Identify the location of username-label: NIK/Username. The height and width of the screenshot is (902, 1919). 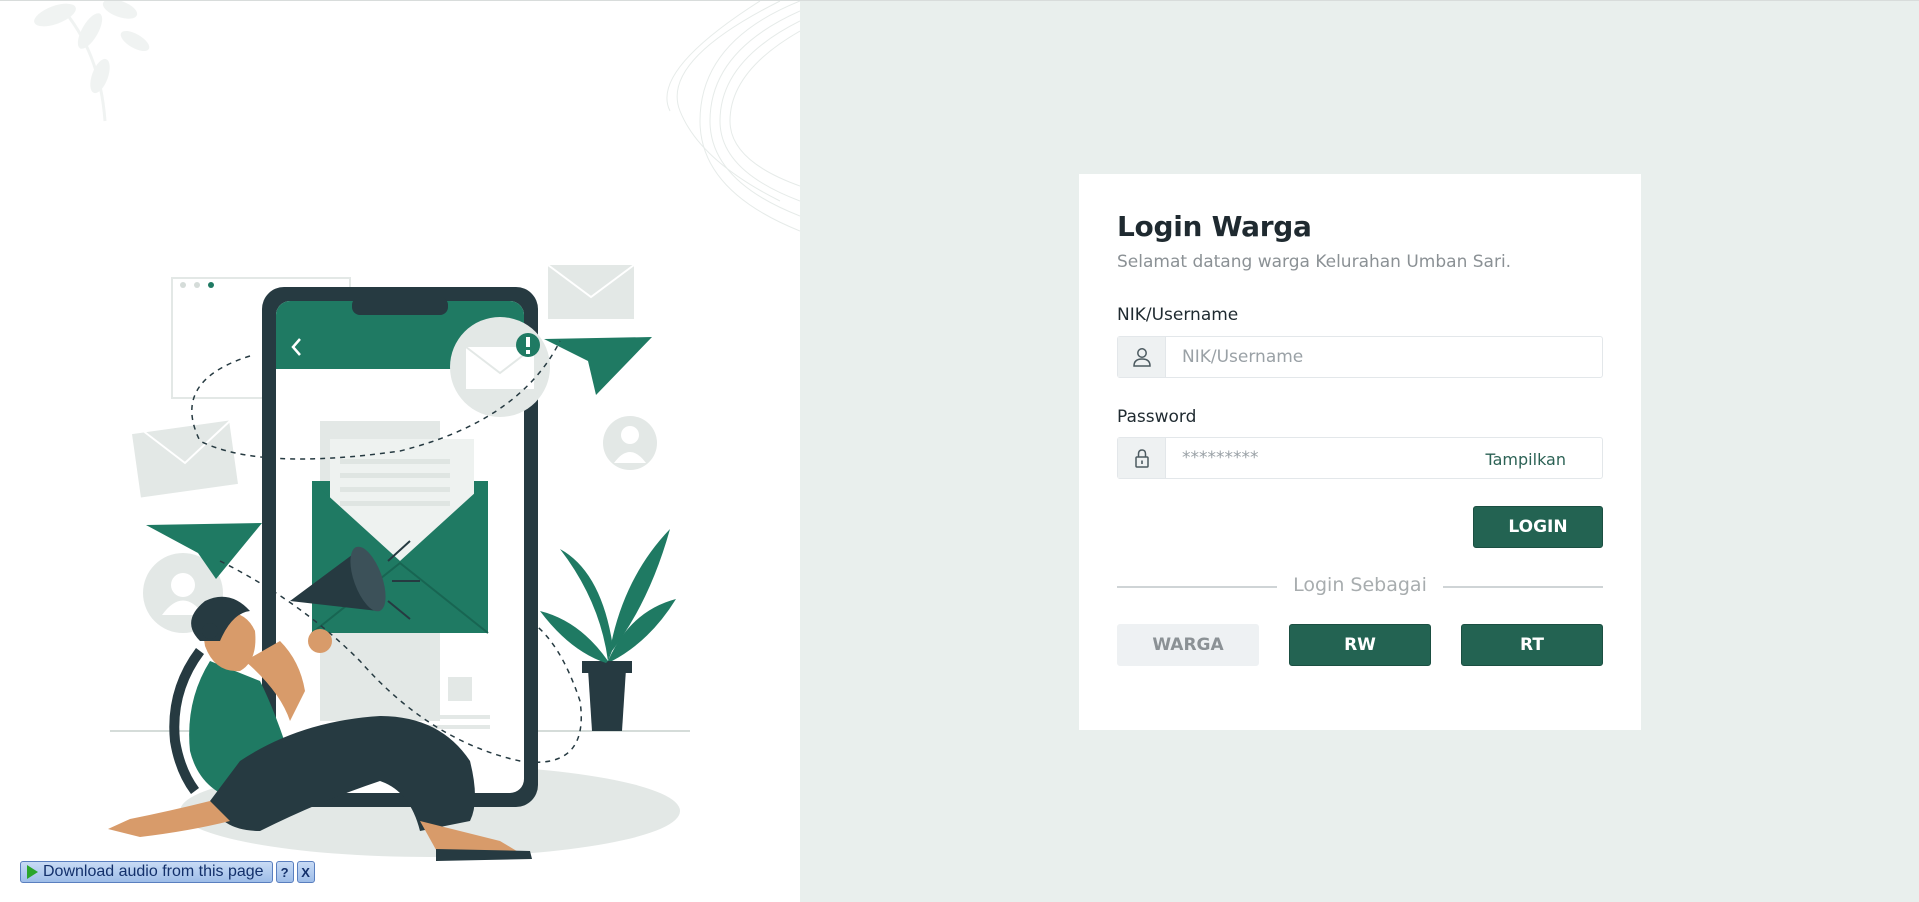
(1178, 315).